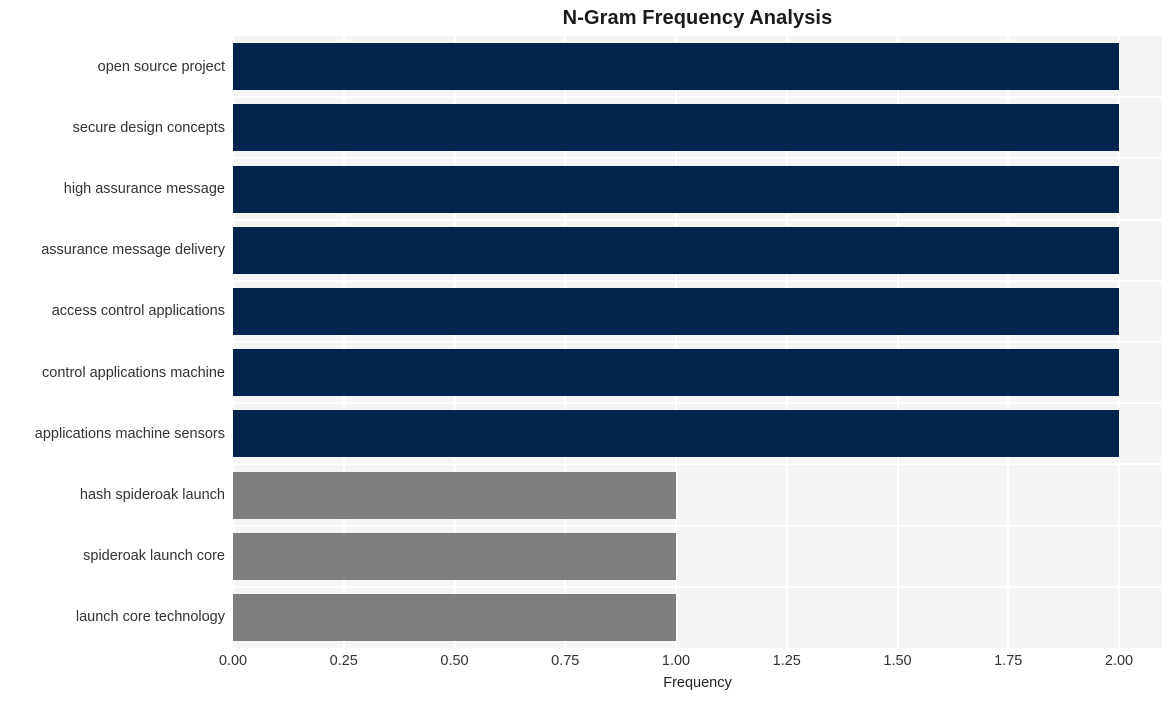 The height and width of the screenshot is (701, 1172). I want to click on x-axis-tick-label: 0.50, so click(454, 661).